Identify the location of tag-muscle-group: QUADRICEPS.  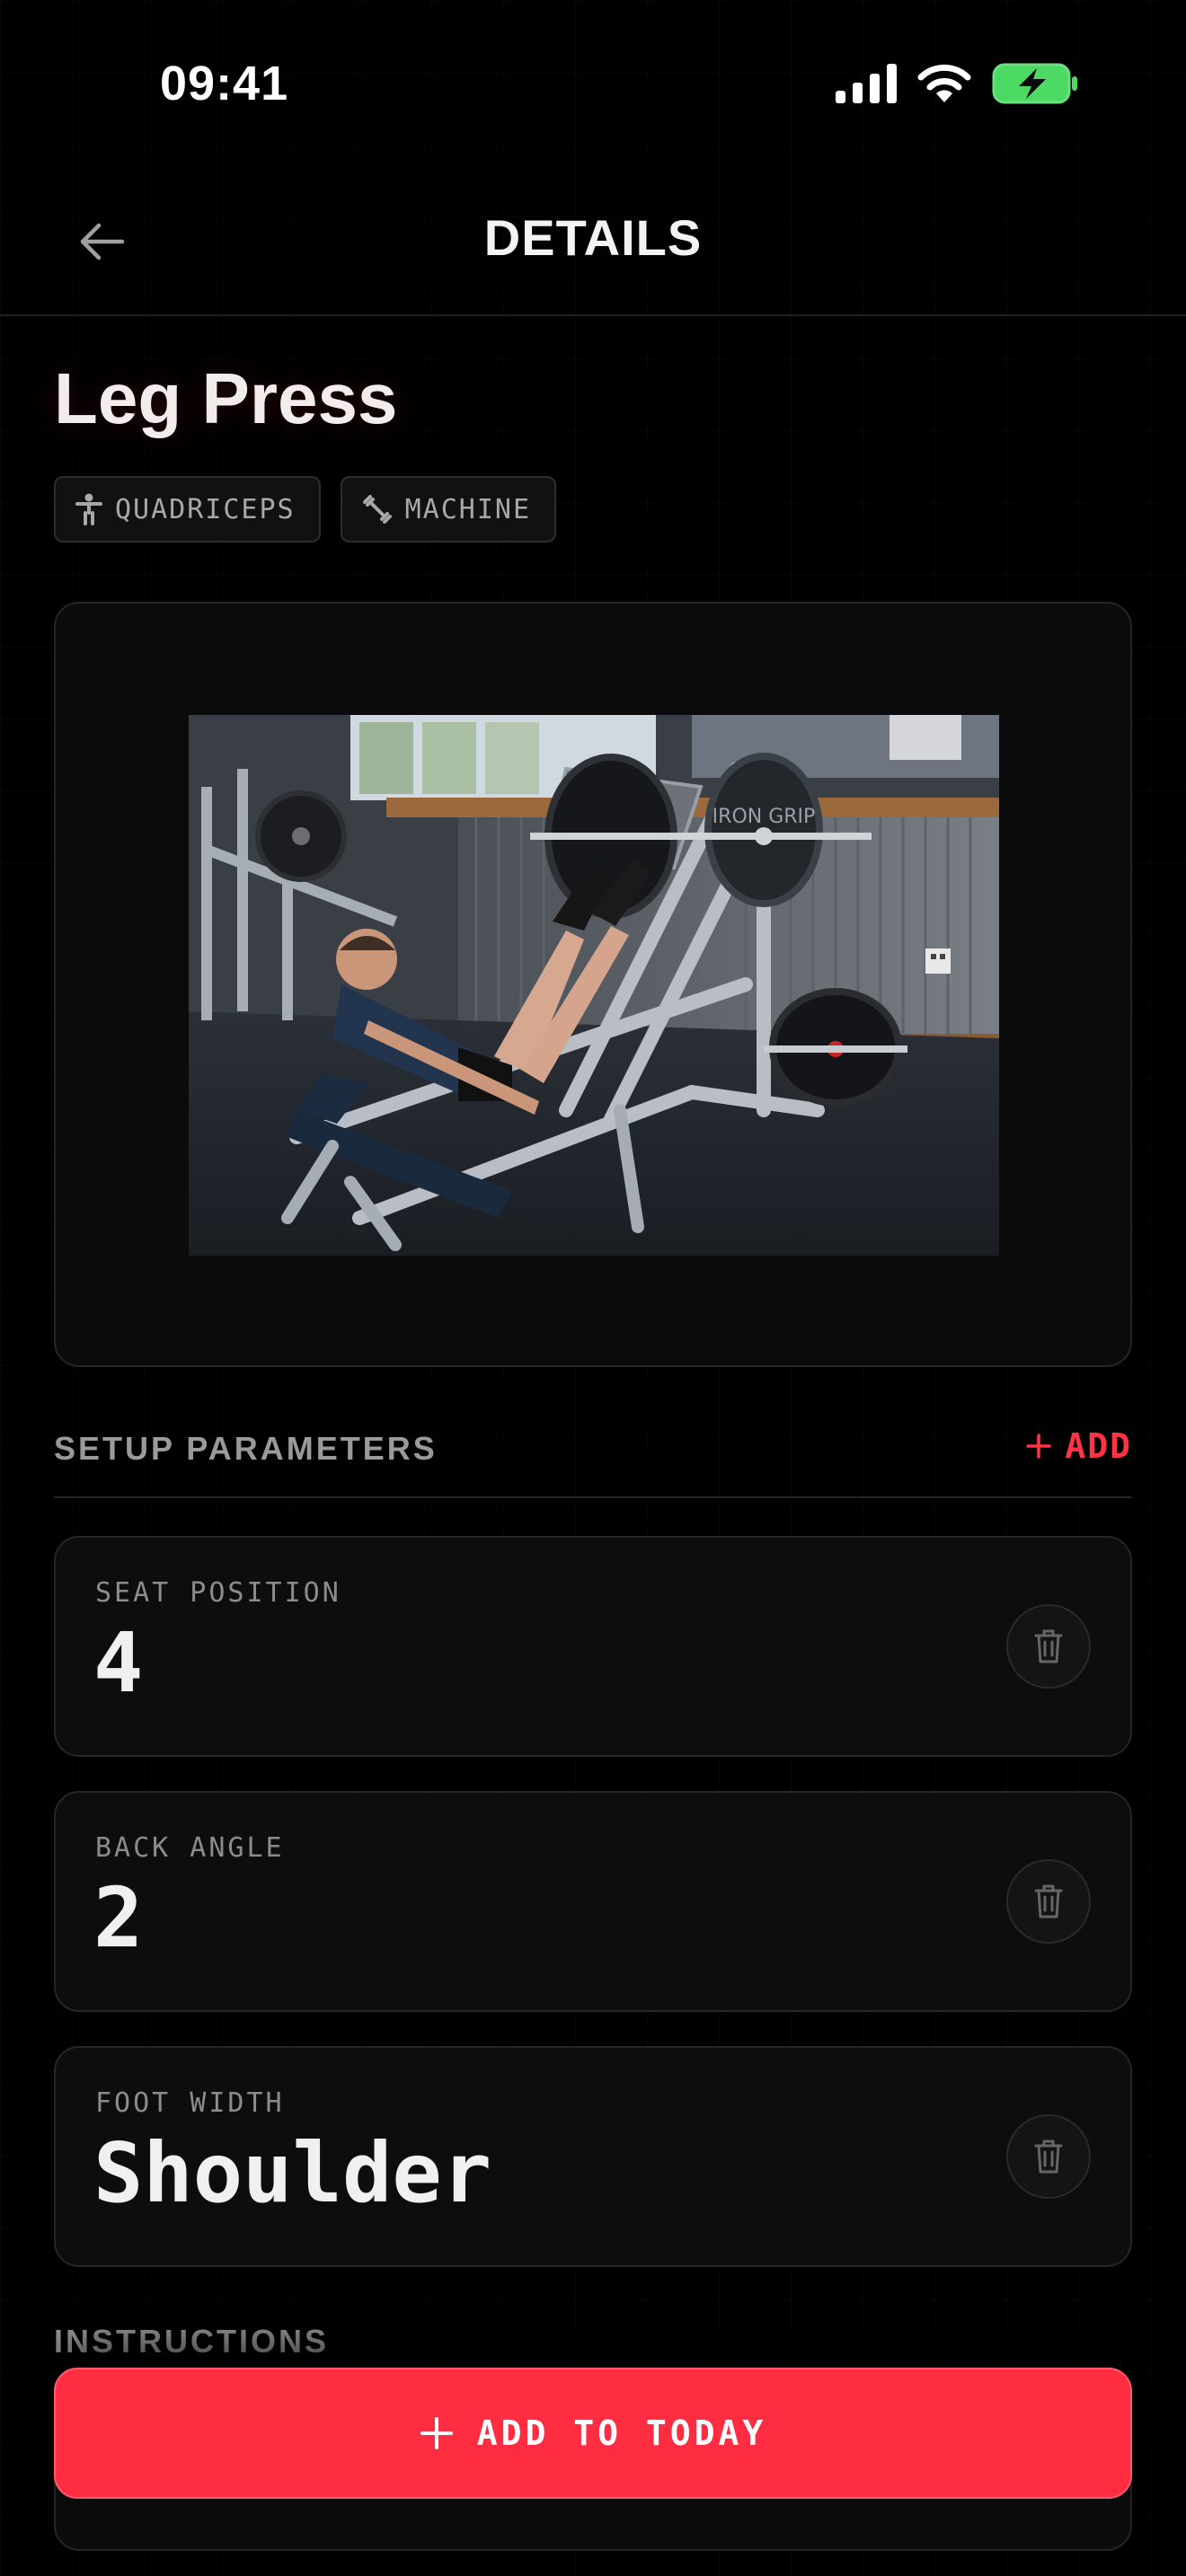
(187, 509).